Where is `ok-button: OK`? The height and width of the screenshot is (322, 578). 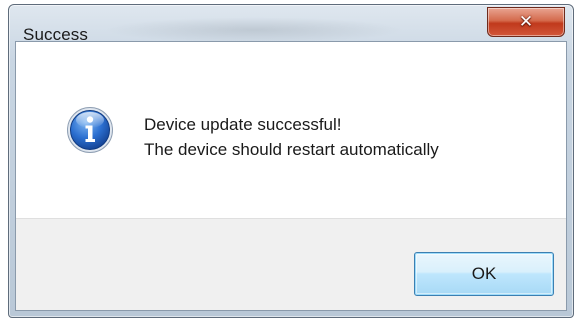 ok-button: OK is located at coordinates (484, 274).